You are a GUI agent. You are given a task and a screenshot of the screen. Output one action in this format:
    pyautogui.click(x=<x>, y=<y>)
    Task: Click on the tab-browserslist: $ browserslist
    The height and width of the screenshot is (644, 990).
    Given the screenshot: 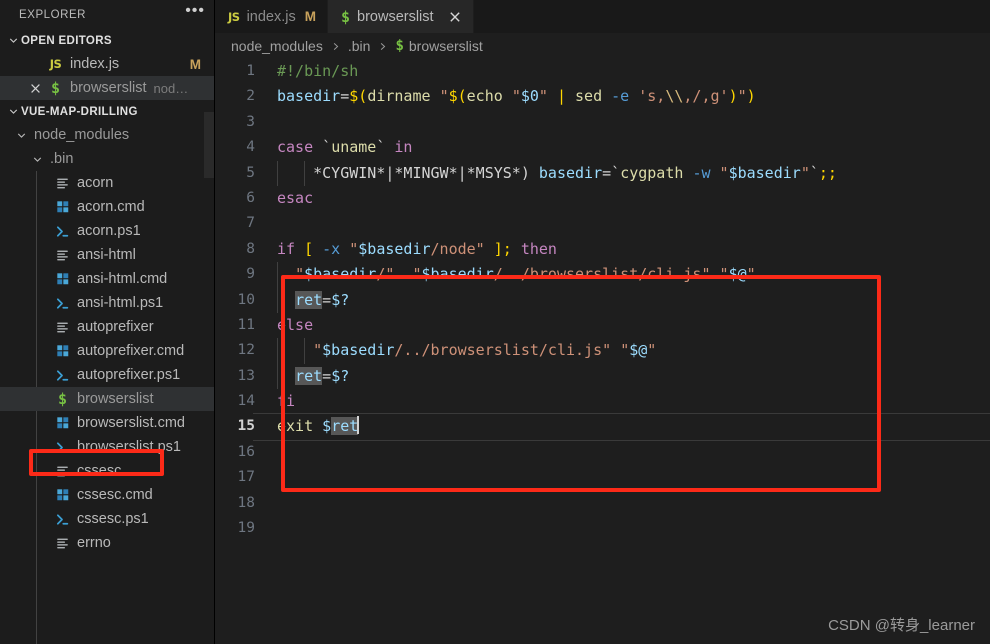 What is the action you would take?
    pyautogui.click(x=400, y=16)
    